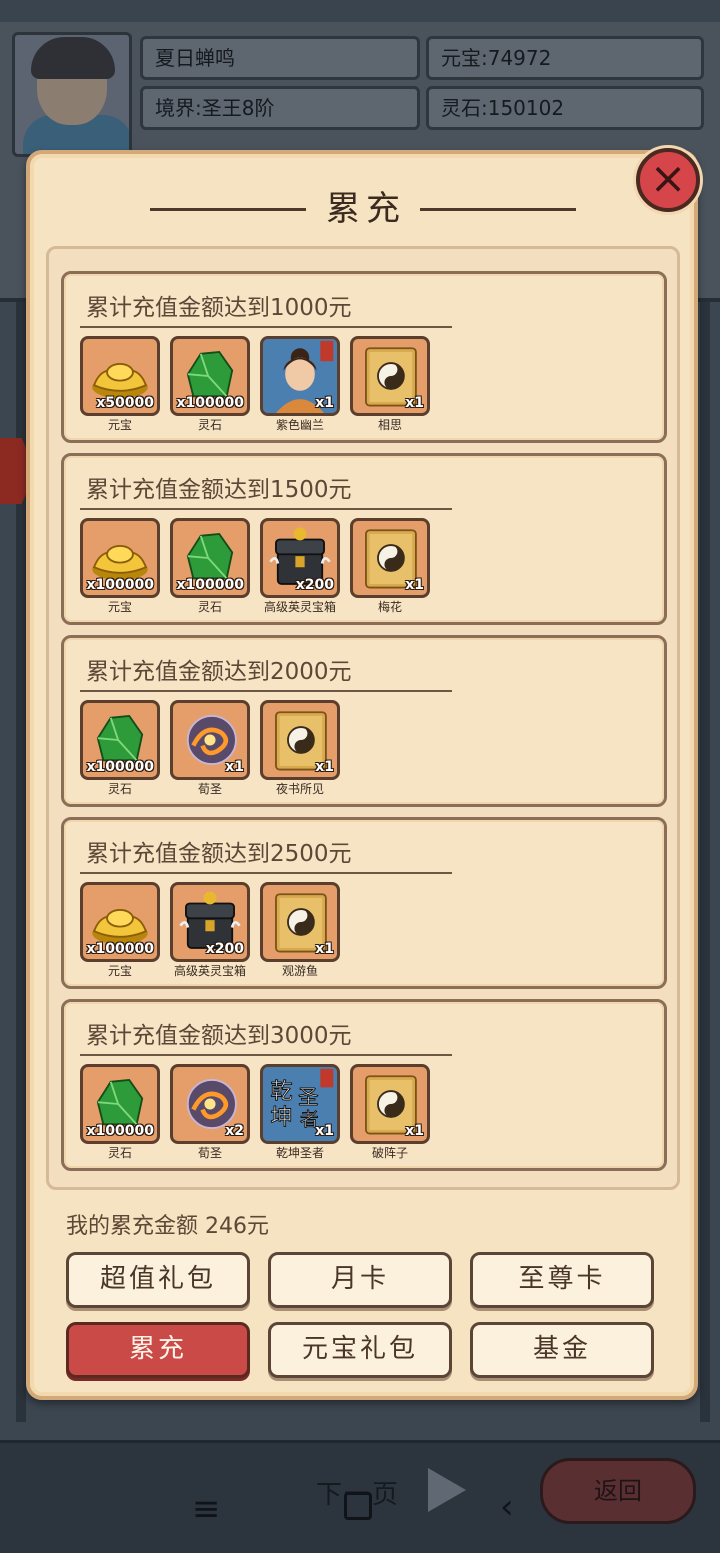 The height and width of the screenshot is (1553, 720). I want to click on tier-title: 累计充值金额达到1500元, so click(219, 490).